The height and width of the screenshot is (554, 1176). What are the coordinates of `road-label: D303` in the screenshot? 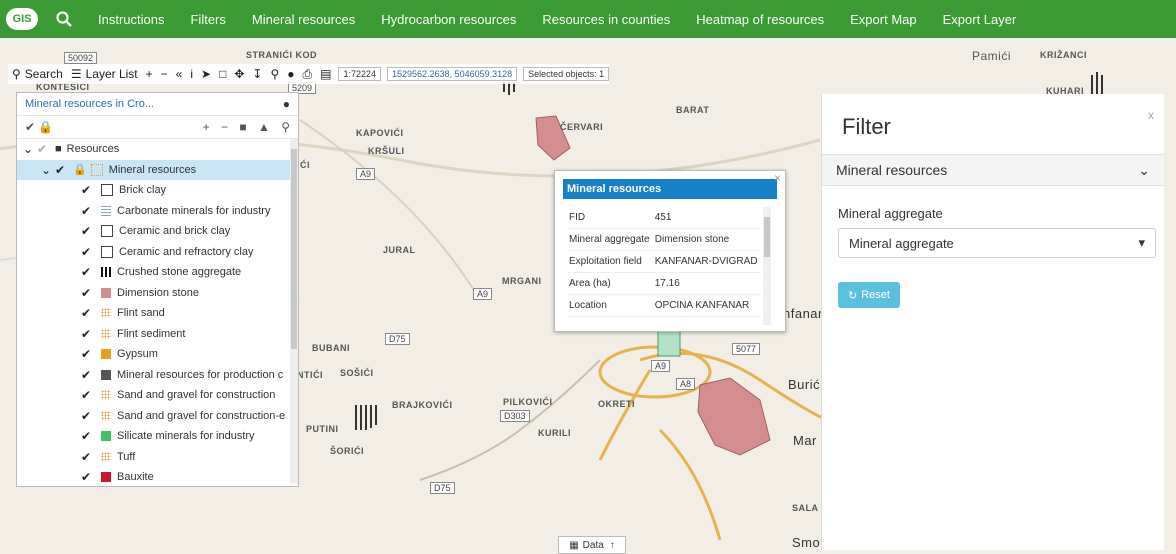 It's located at (515, 416).